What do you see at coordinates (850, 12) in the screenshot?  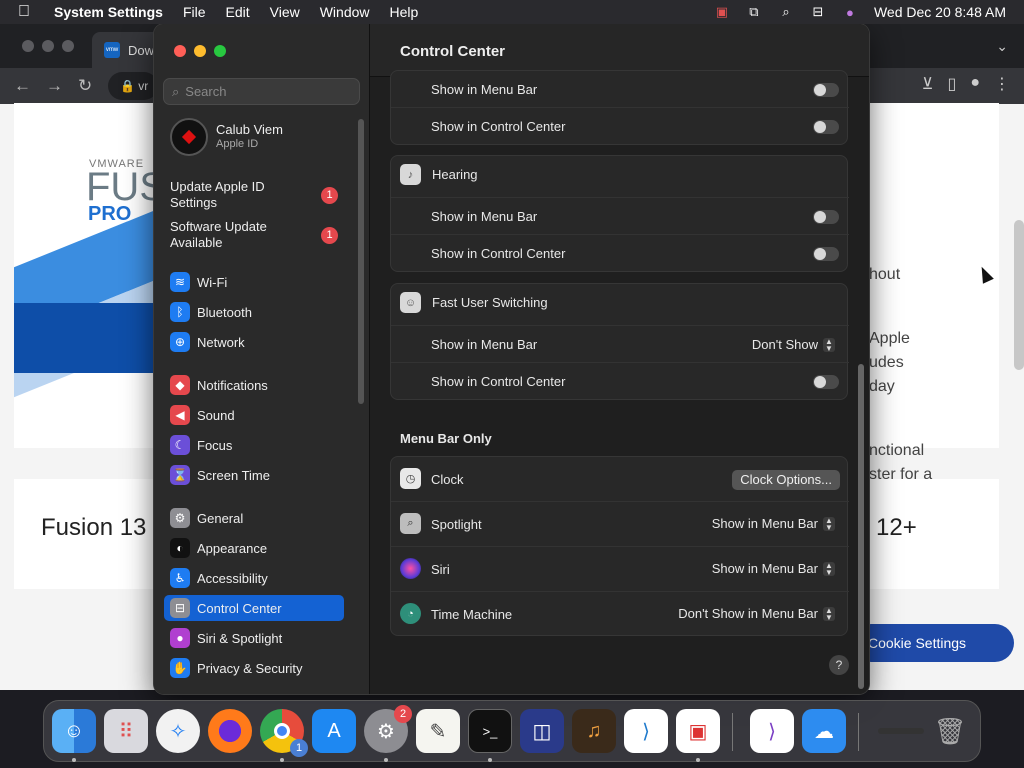 I see `siri-icon: ●` at bounding box center [850, 12].